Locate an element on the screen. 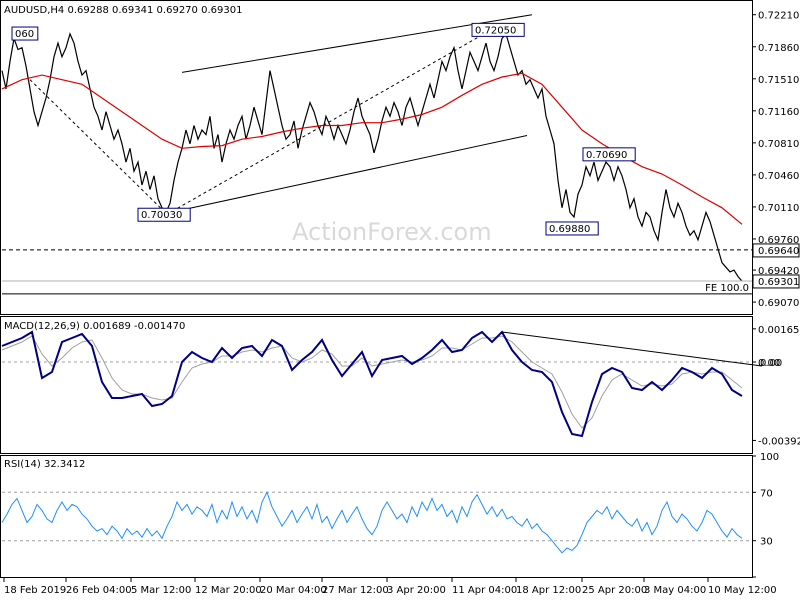 This screenshot has height=600, width=800. price-tick-label-2: 0.71510 is located at coordinates (778, 80).